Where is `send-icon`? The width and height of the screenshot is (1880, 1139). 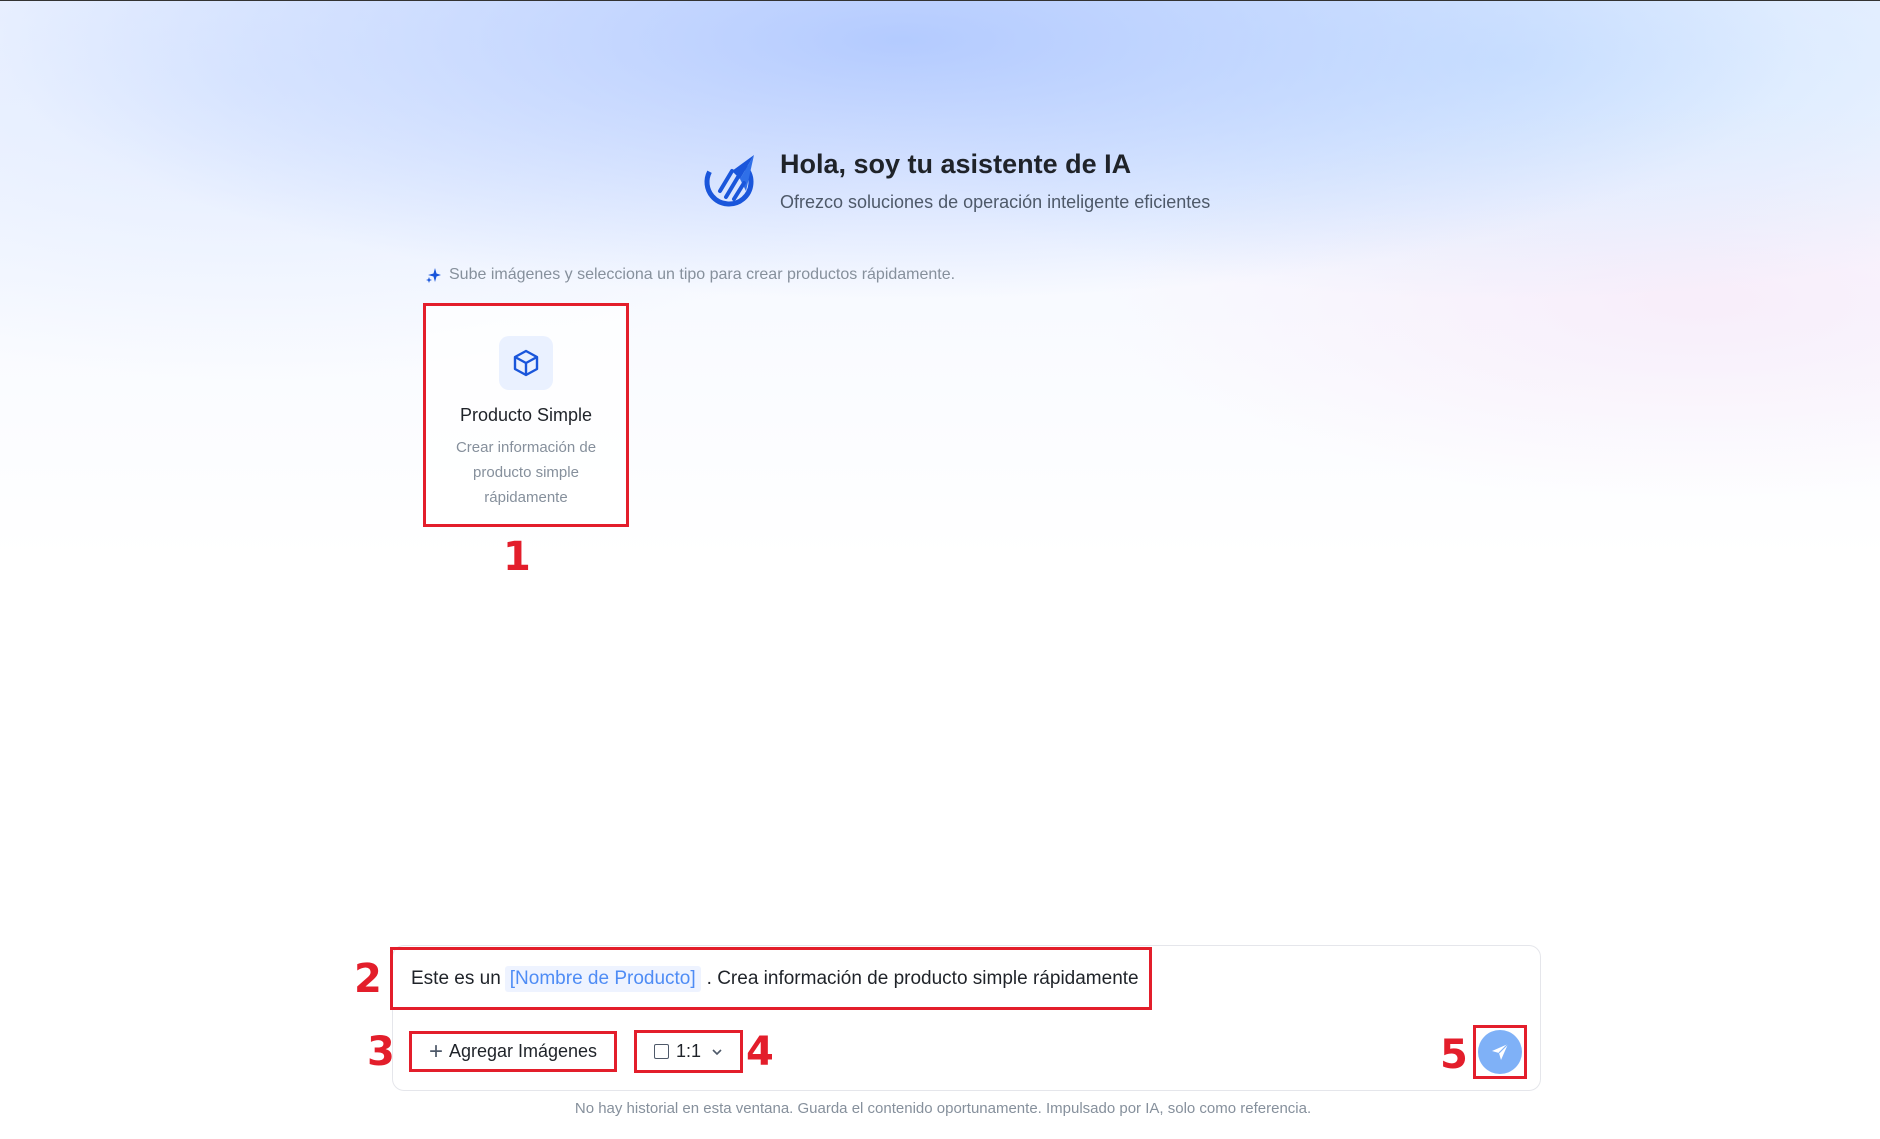 send-icon is located at coordinates (1500, 1051).